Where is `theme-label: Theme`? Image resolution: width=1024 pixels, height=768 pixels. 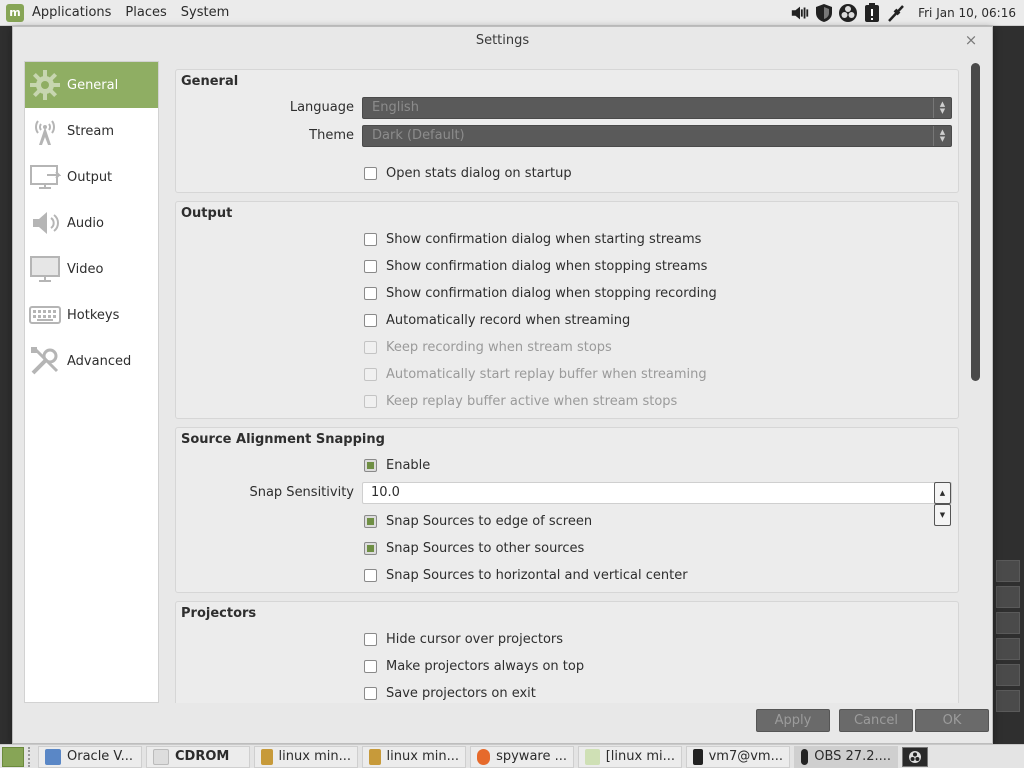
theme-label: Theme is located at coordinates (331, 135).